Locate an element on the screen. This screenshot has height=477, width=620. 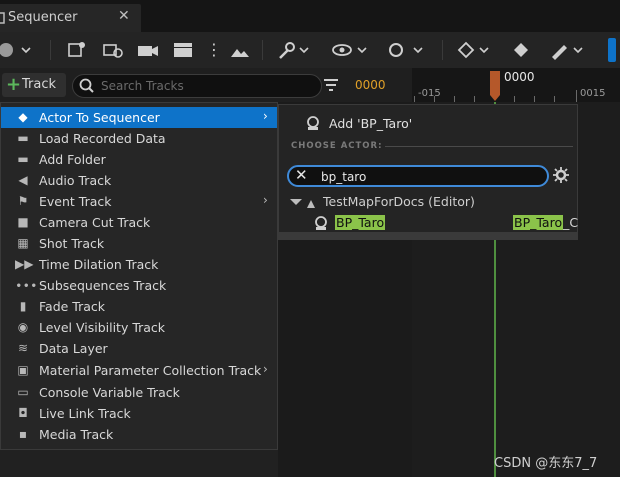
tab-strip: Sequencer ✕ is located at coordinates (310, 16).